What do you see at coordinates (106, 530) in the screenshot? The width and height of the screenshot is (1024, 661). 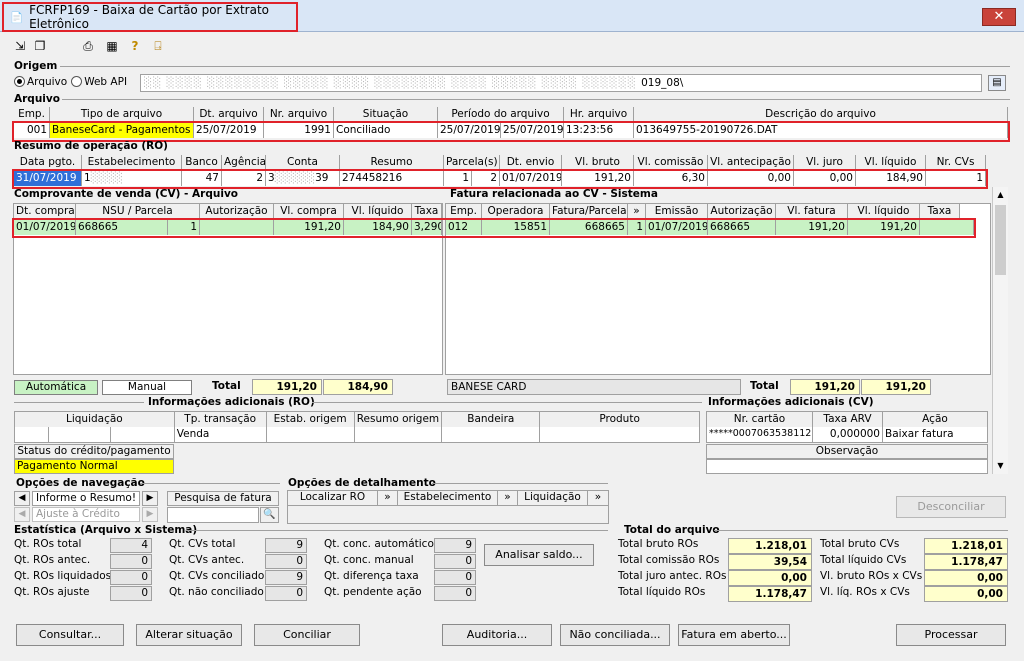 I see `estat-label: Estatística (Arquivo x Sistema)` at bounding box center [106, 530].